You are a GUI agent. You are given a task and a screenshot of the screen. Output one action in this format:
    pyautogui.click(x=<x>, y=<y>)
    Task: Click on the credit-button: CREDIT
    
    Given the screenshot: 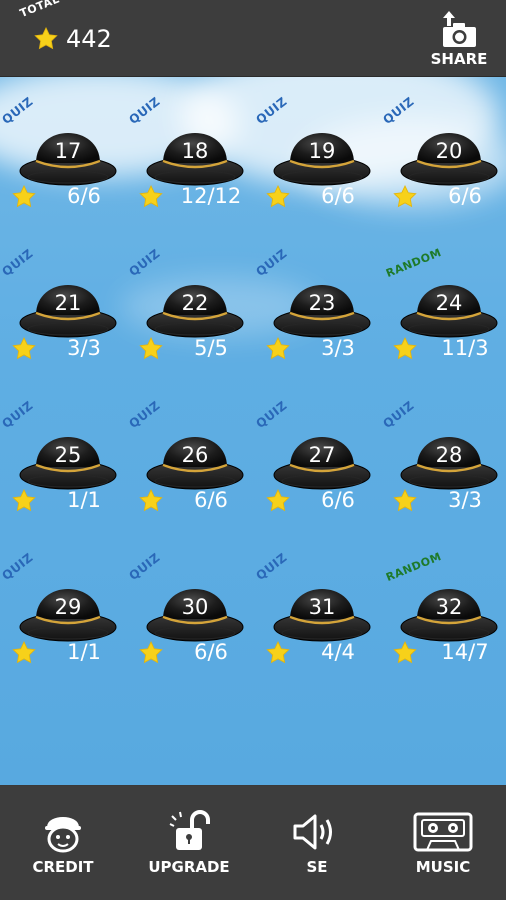 What is the action you would take?
    pyautogui.click(x=63, y=843)
    